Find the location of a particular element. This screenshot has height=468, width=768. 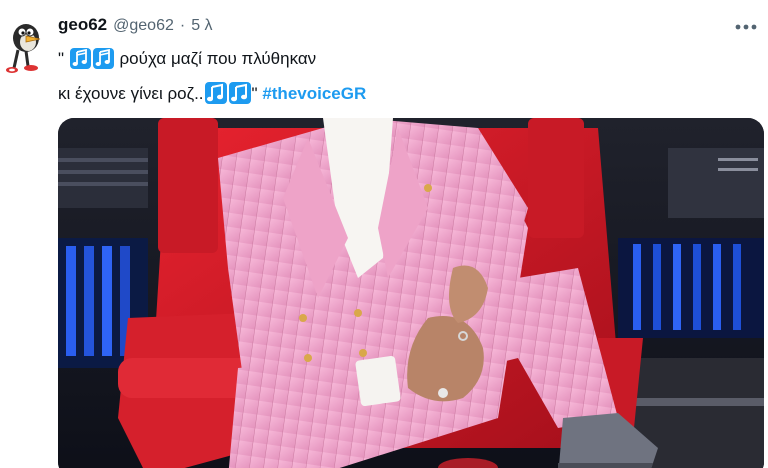

open-quote: " is located at coordinates (61, 58).